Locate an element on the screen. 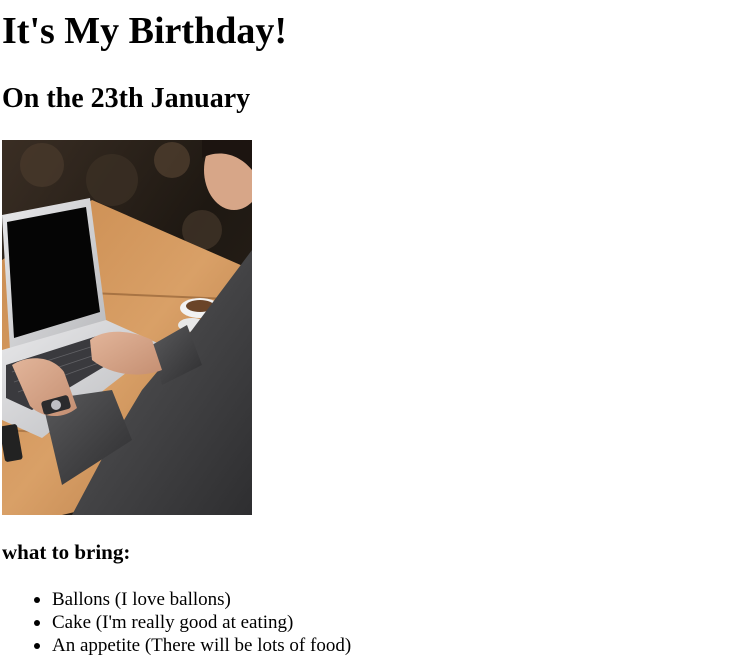 The width and height of the screenshot is (731, 666). list-item: Cake (I'm really good at eating) is located at coordinates (192, 622).